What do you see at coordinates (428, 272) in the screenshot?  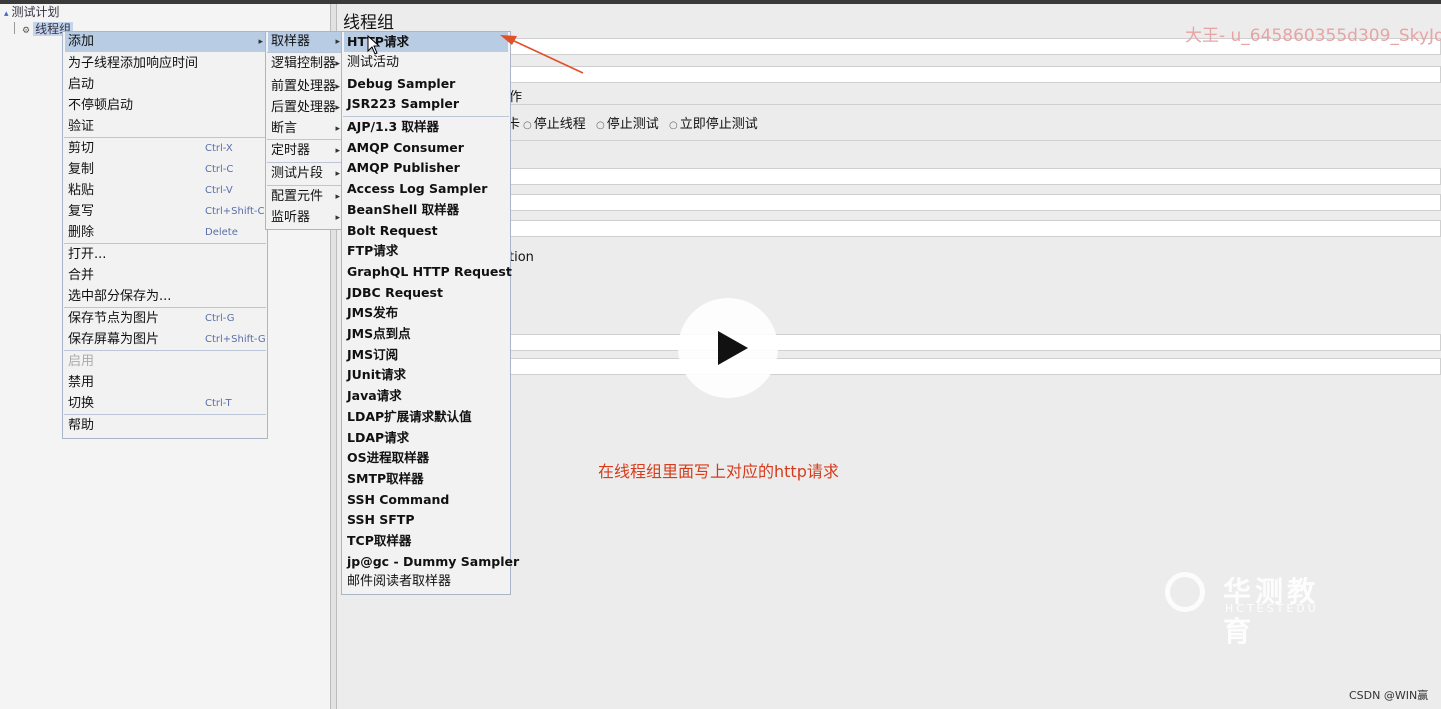 I see `sampler-item: GraphQL HTTP Request` at bounding box center [428, 272].